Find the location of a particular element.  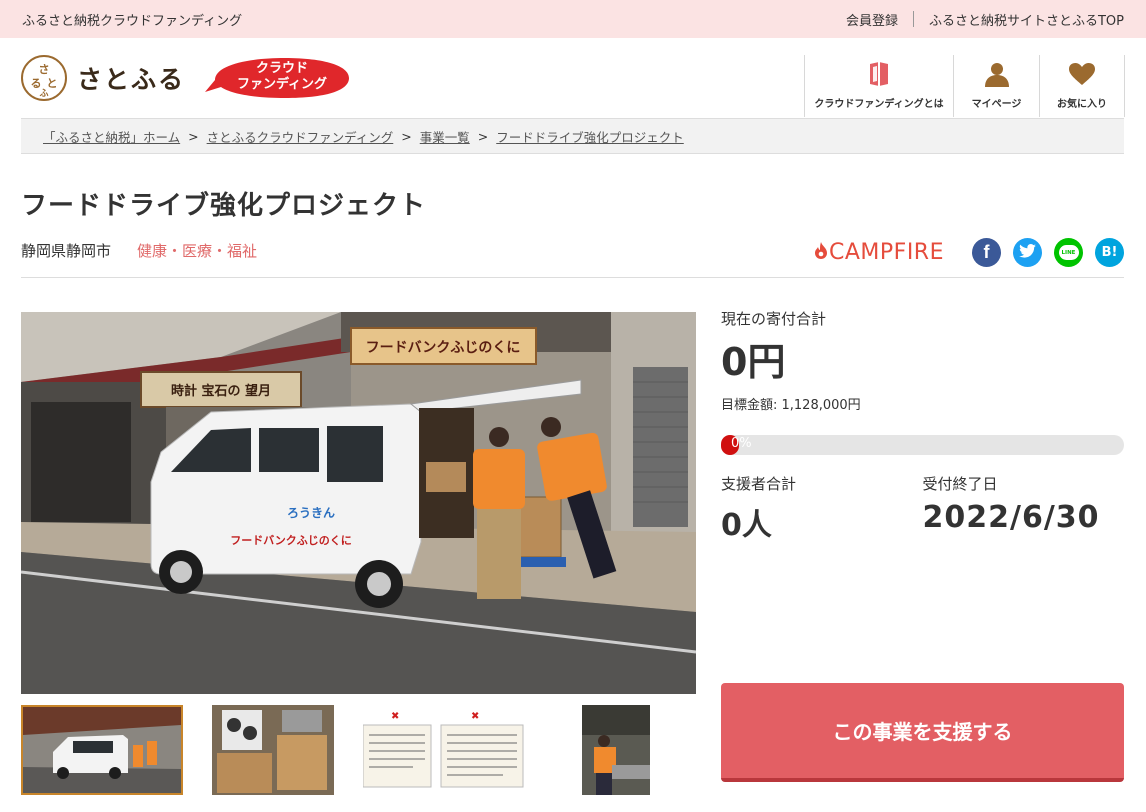

hatena-icon: B! is located at coordinates (1109, 252).